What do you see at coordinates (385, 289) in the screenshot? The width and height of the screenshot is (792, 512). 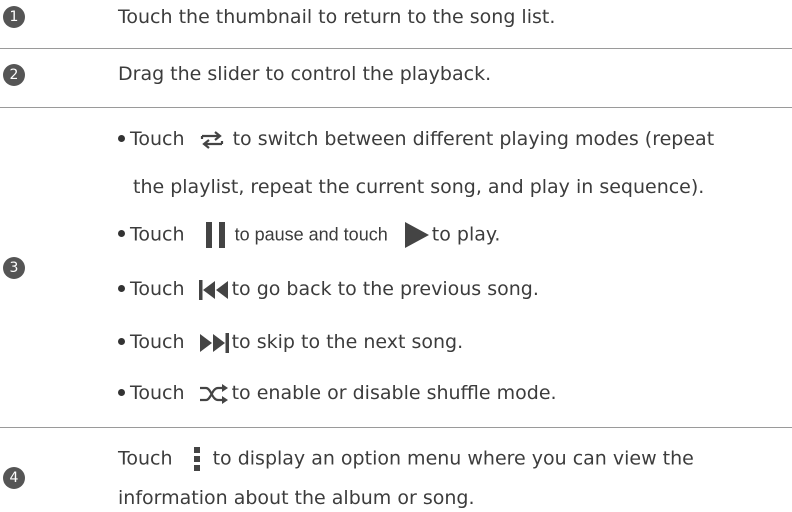 I see `bullet-previous-text: to go back to the previous song.` at bounding box center [385, 289].